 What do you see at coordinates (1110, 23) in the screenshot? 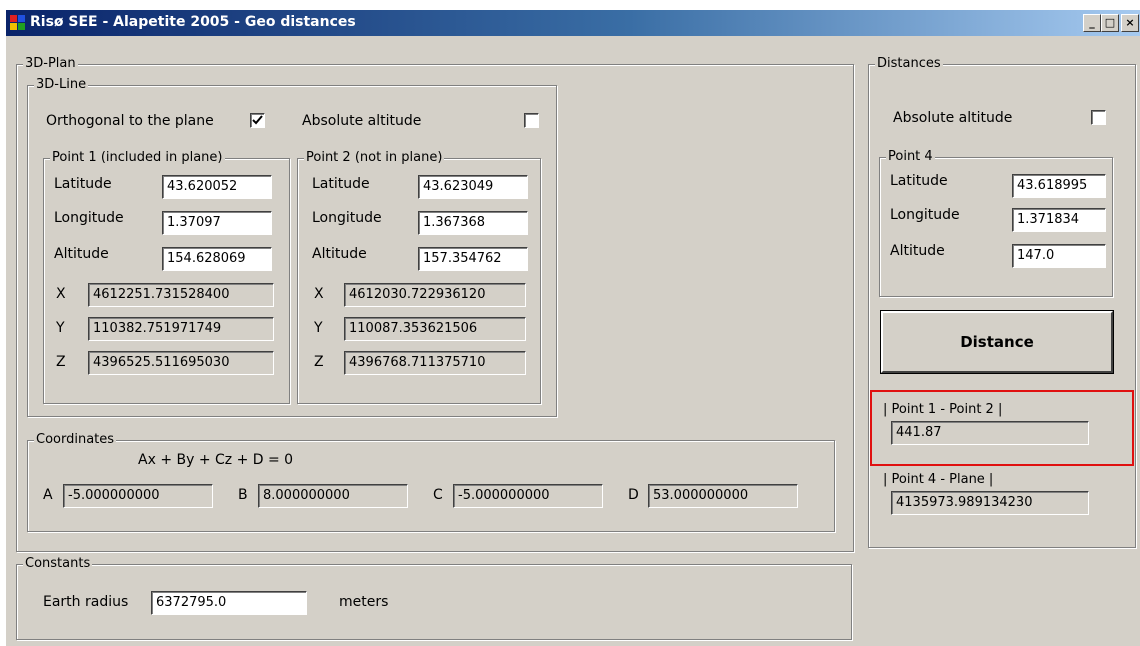
I see `maximize-button: □` at bounding box center [1110, 23].